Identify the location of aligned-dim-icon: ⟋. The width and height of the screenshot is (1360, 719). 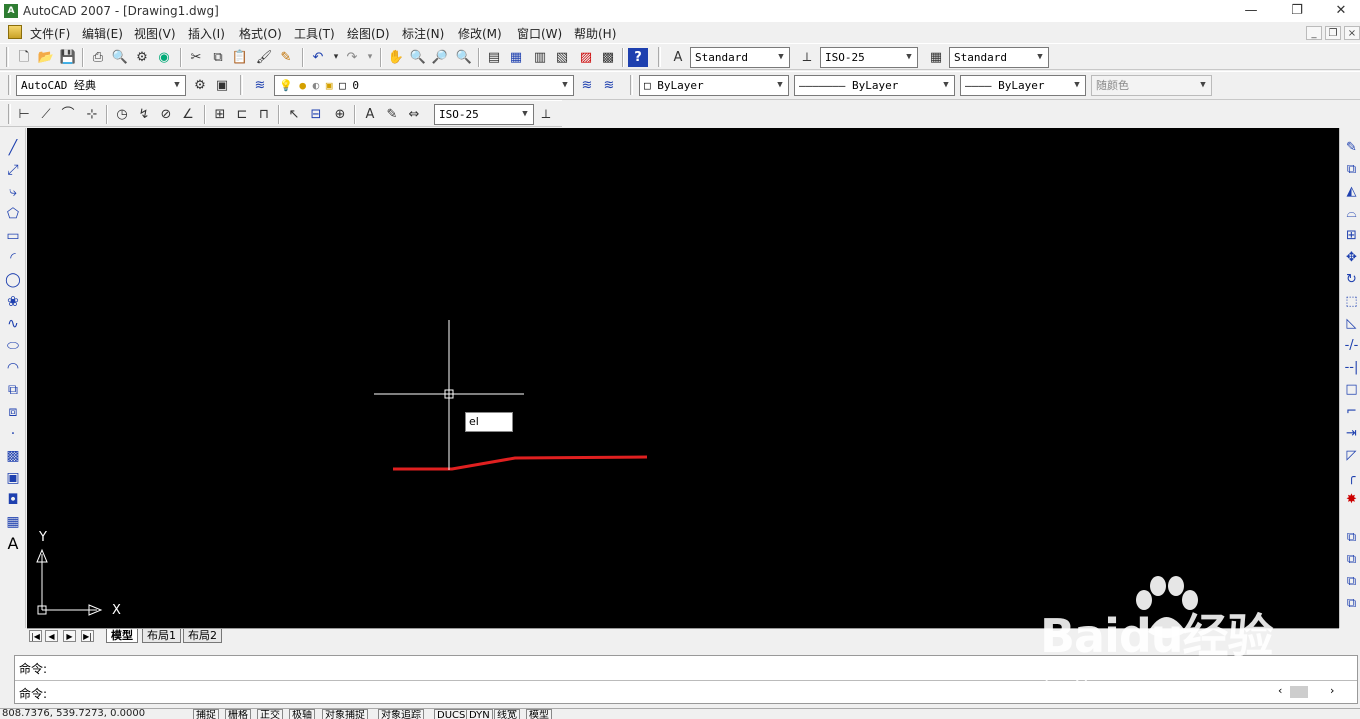
(46, 114).